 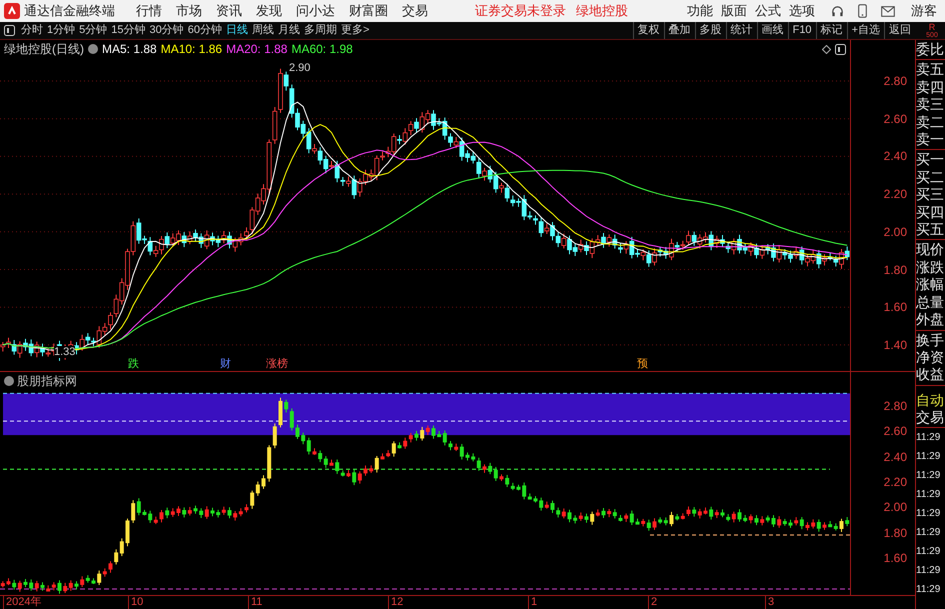 I want to click on login-status: 证券交易未登录, so click(x=520, y=11).